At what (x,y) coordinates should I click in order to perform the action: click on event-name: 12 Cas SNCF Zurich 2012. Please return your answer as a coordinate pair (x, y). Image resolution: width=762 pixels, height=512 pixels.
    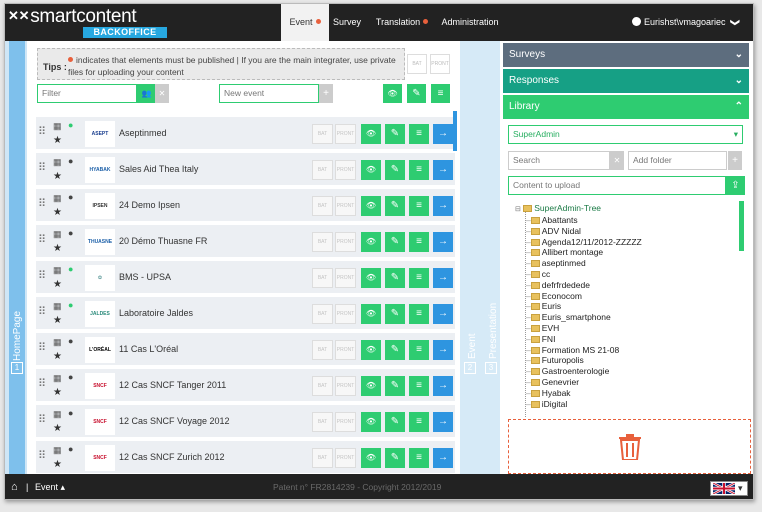
    Looking at the image, I should click on (172, 457).